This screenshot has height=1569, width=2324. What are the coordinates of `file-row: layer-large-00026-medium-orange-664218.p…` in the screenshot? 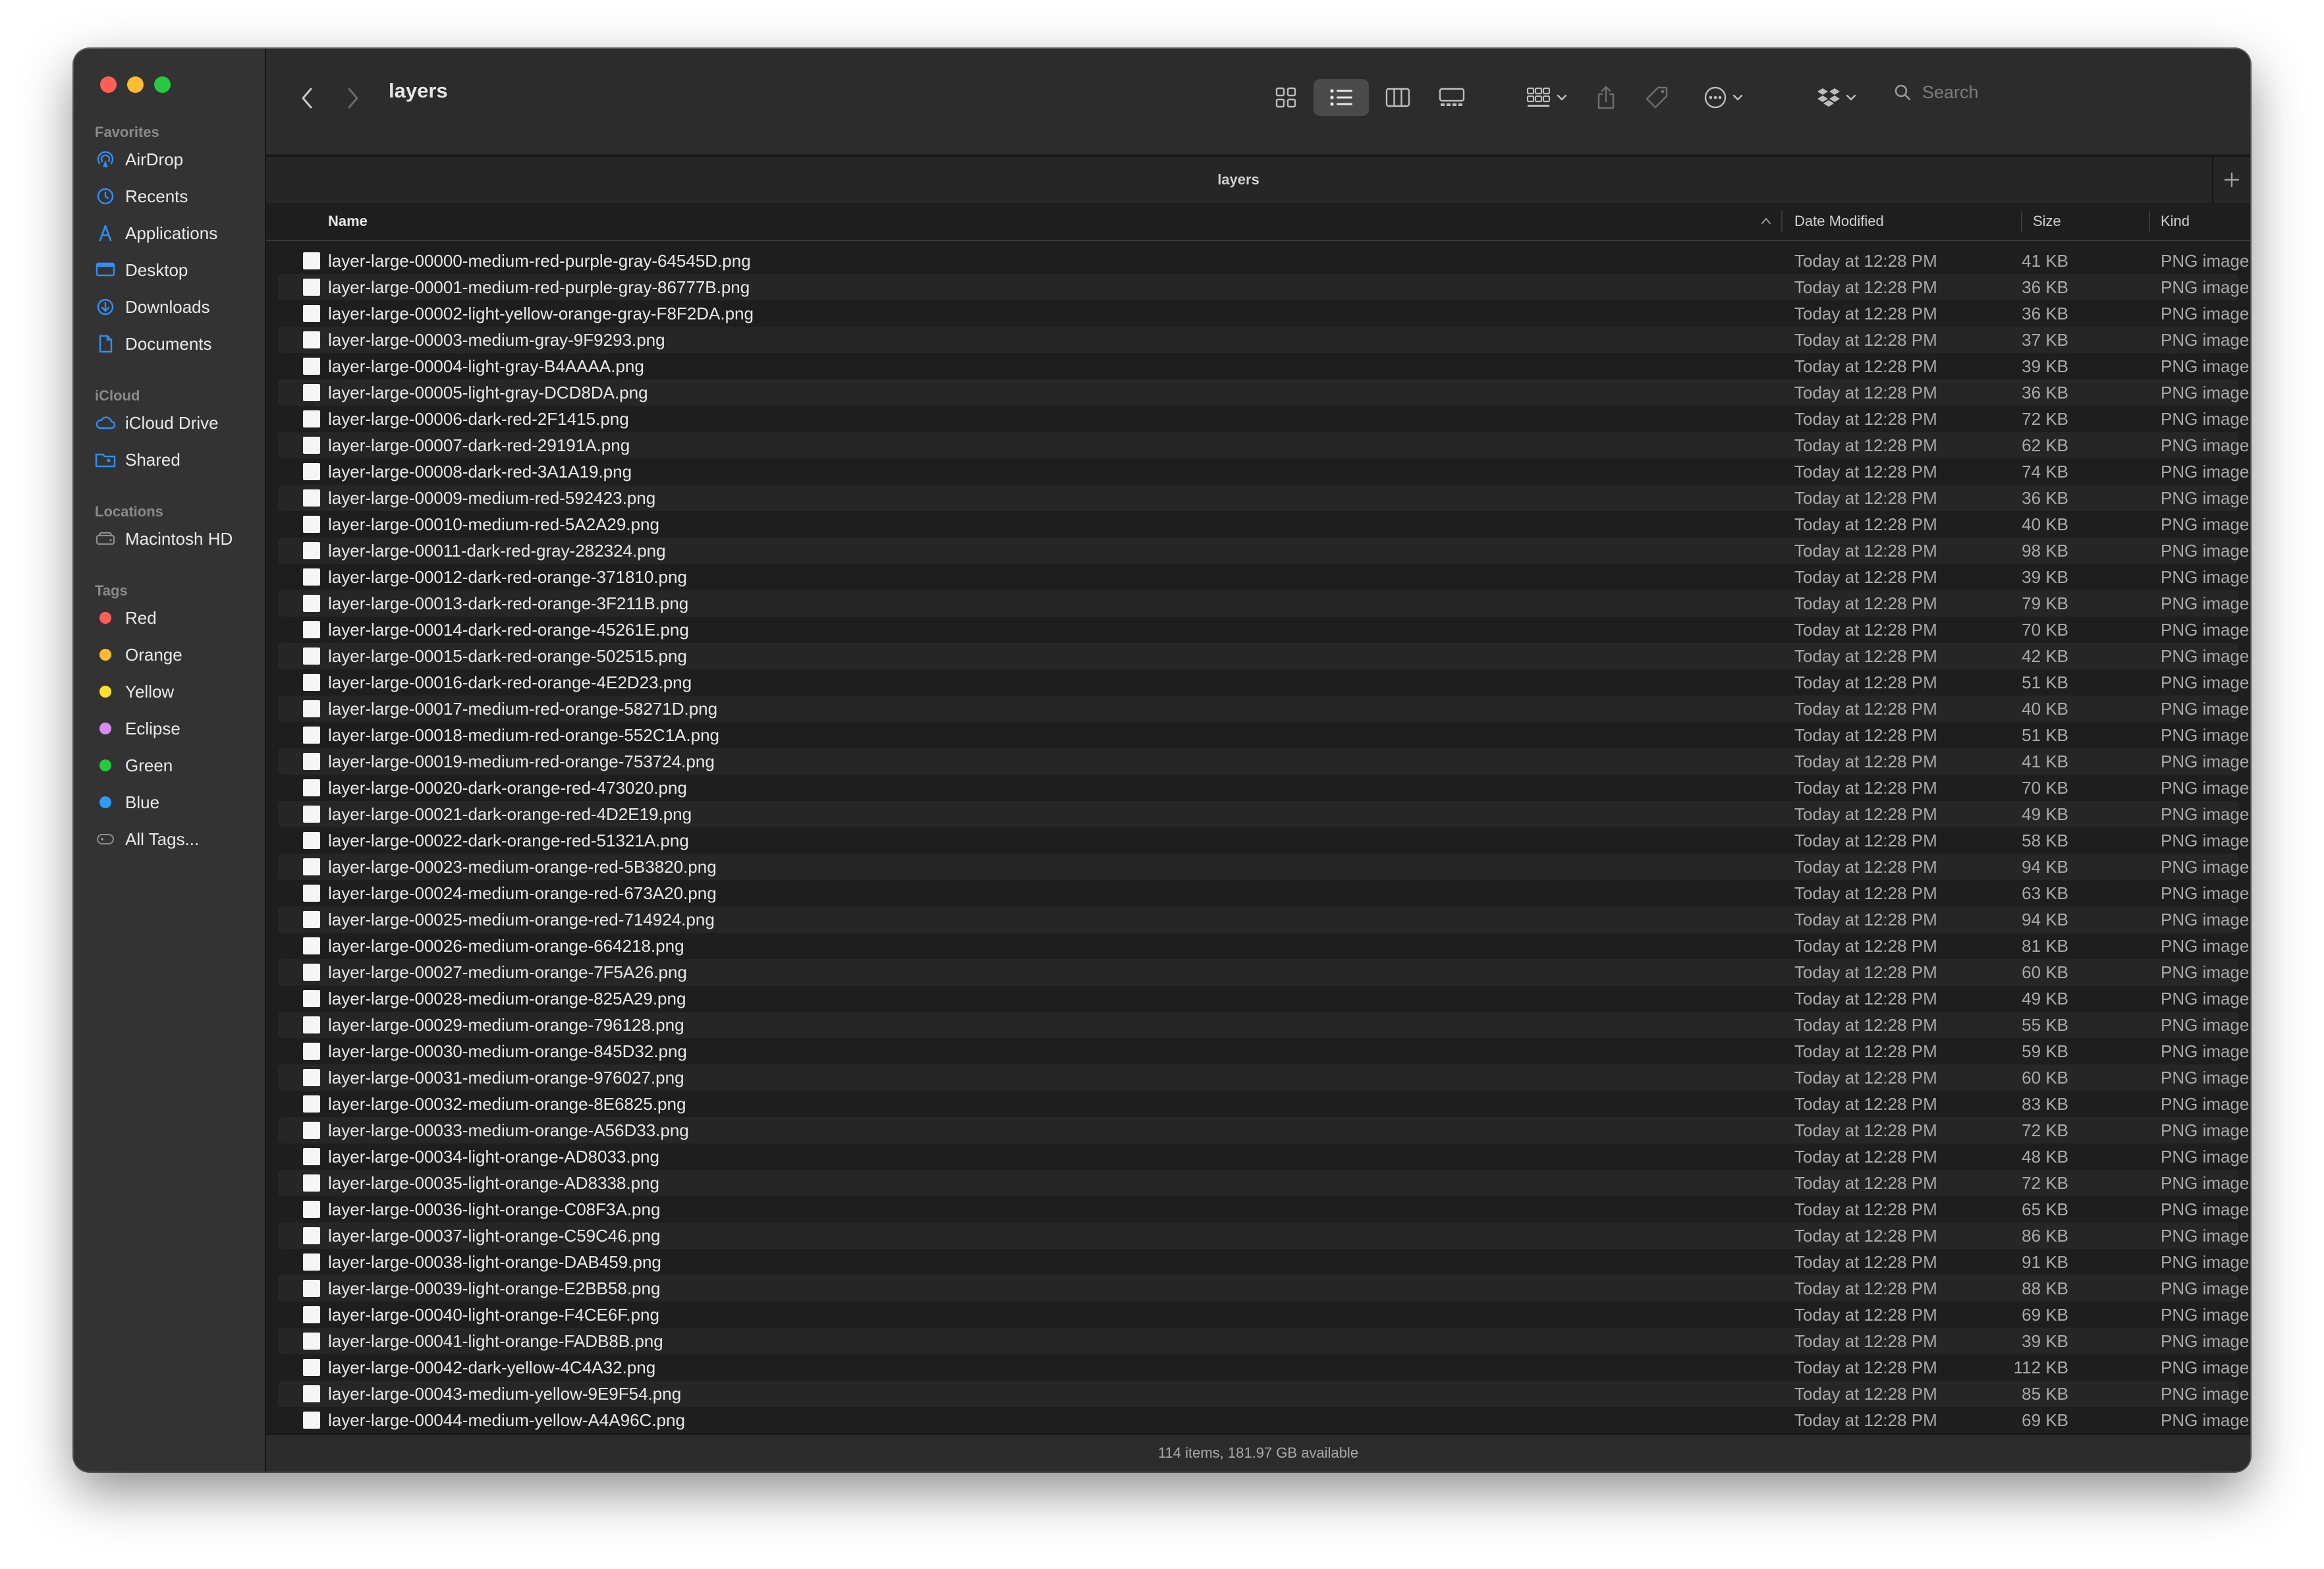 It's located at (1263, 946).